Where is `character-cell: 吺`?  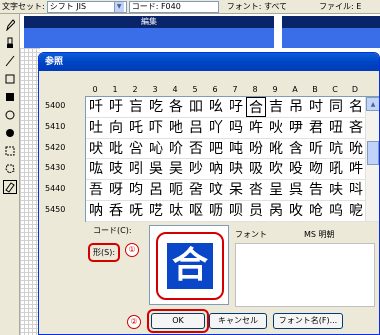
character-cell: 吺 is located at coordinates (296, 169).